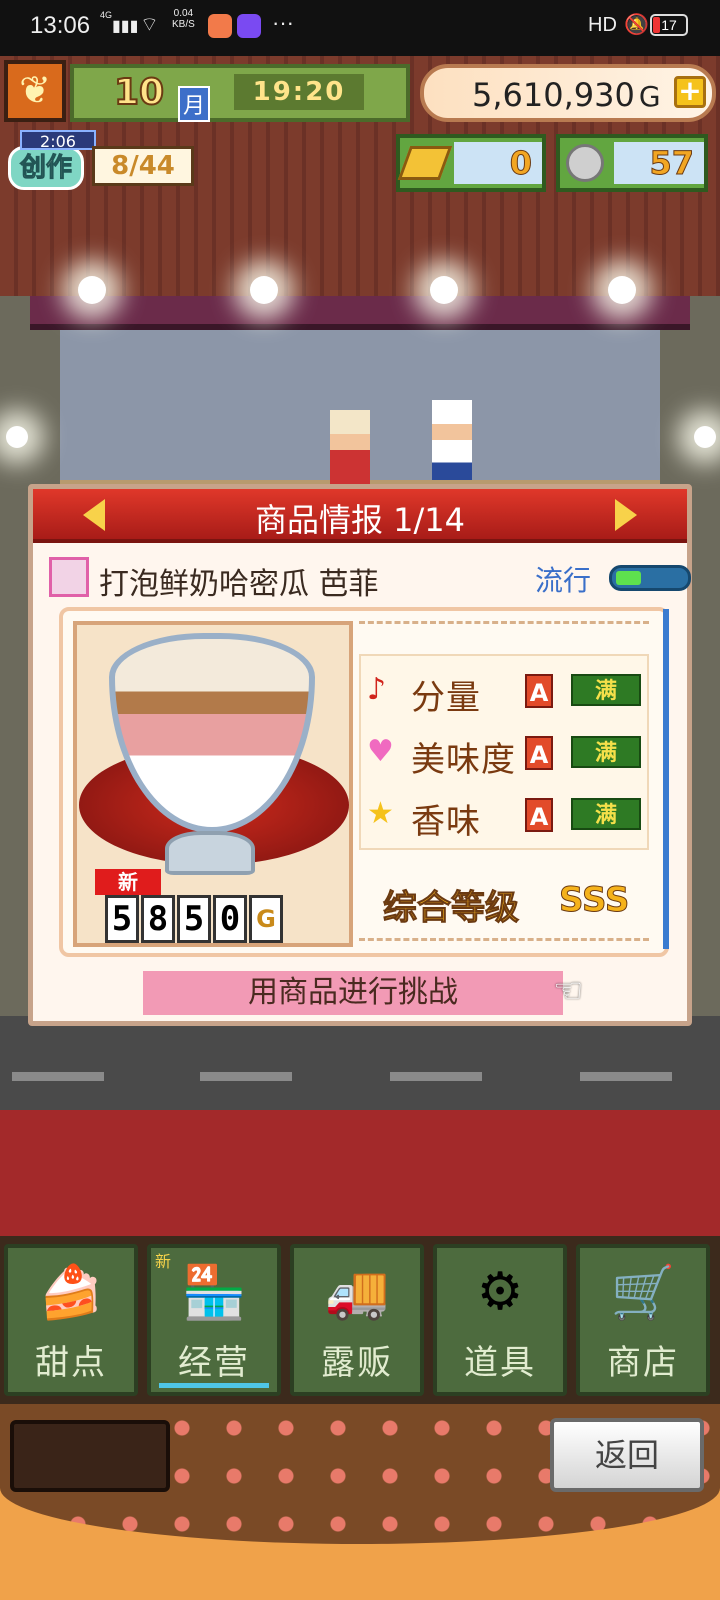 This screenshot has height=1600, width=720. Describe the element at coordinates (128, 882) in the screenshot. I see `new-badge: 新` at that location.